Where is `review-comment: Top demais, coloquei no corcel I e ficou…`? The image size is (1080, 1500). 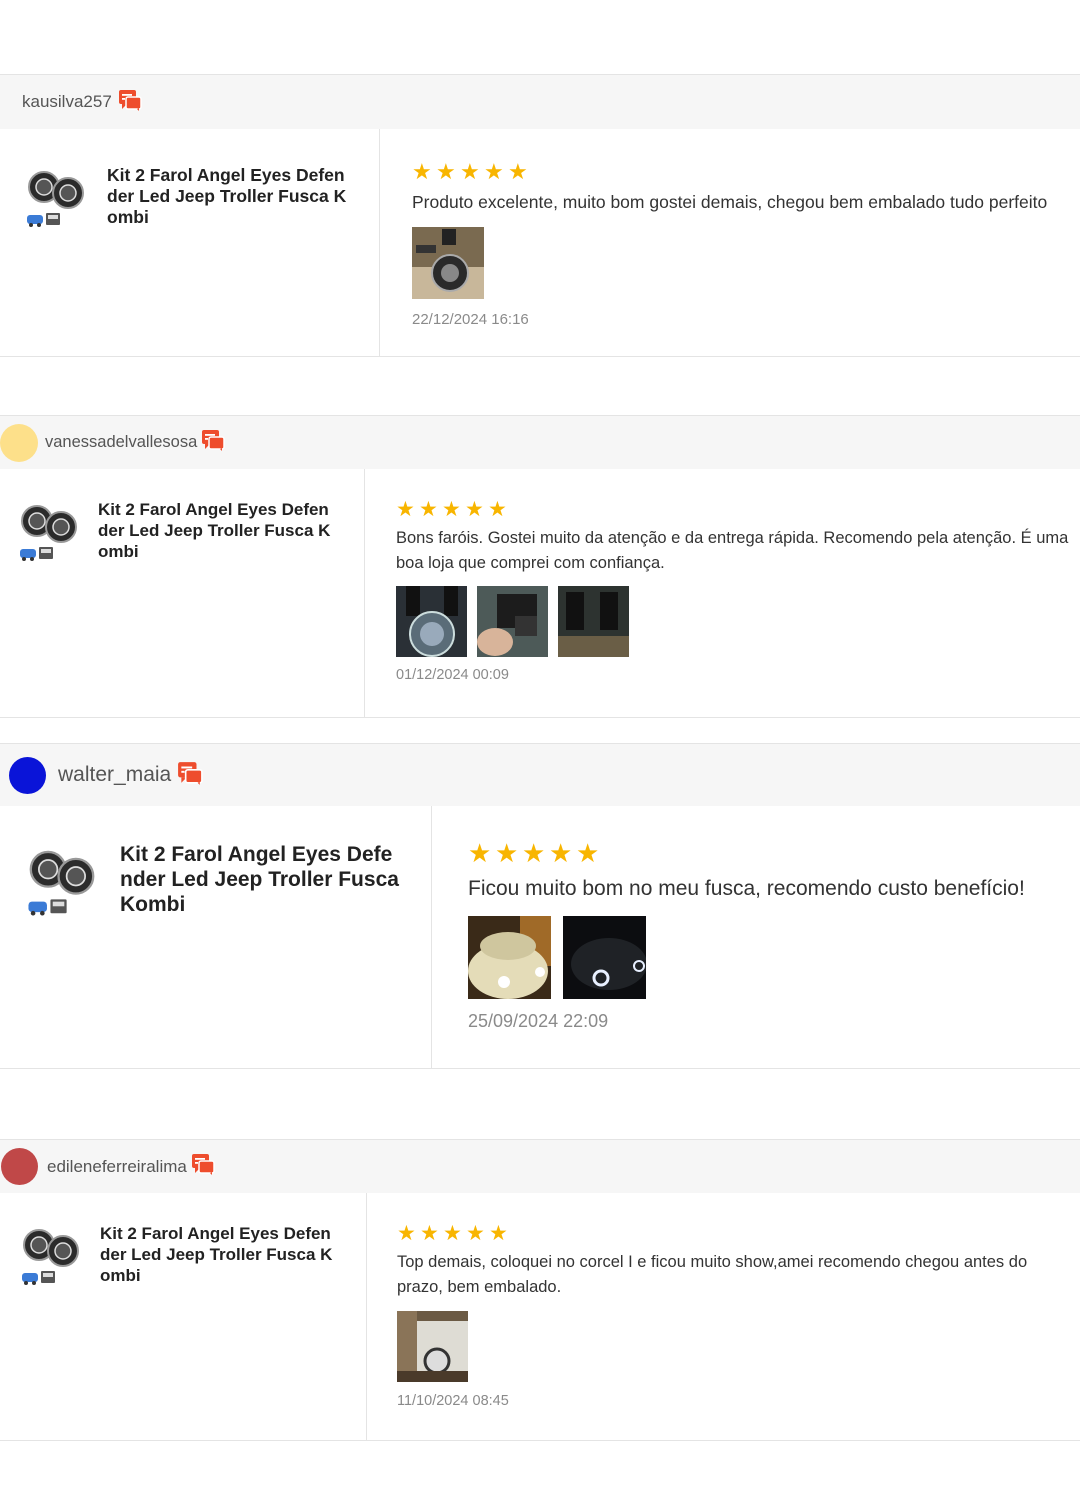
review-comment: Top demais, coloquei no corcel I e ficou… is located at coordinates (712, 1274).